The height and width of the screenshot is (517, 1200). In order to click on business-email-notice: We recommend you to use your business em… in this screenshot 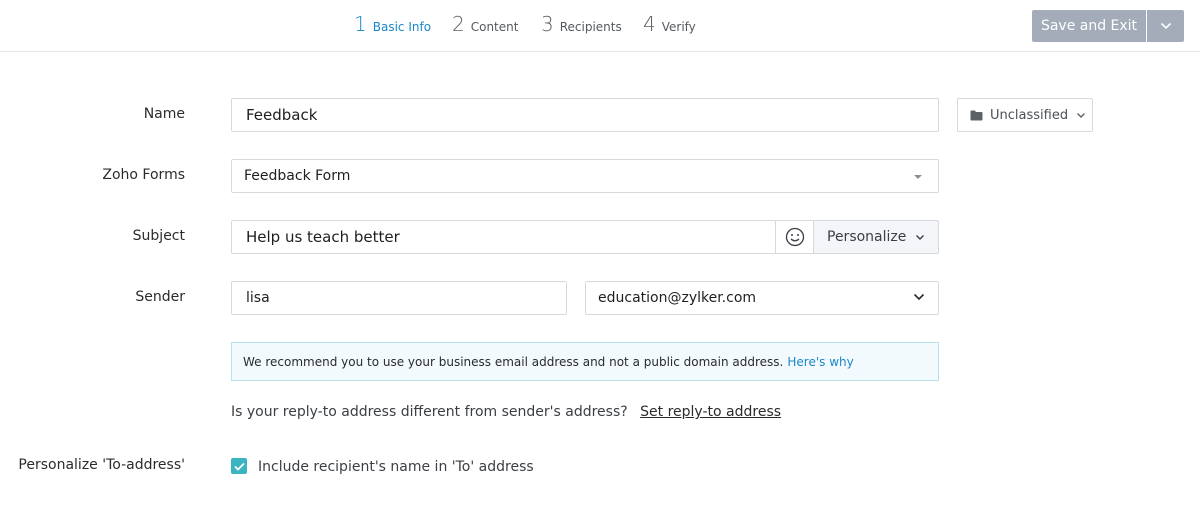, I will do `click(585, 361)`.